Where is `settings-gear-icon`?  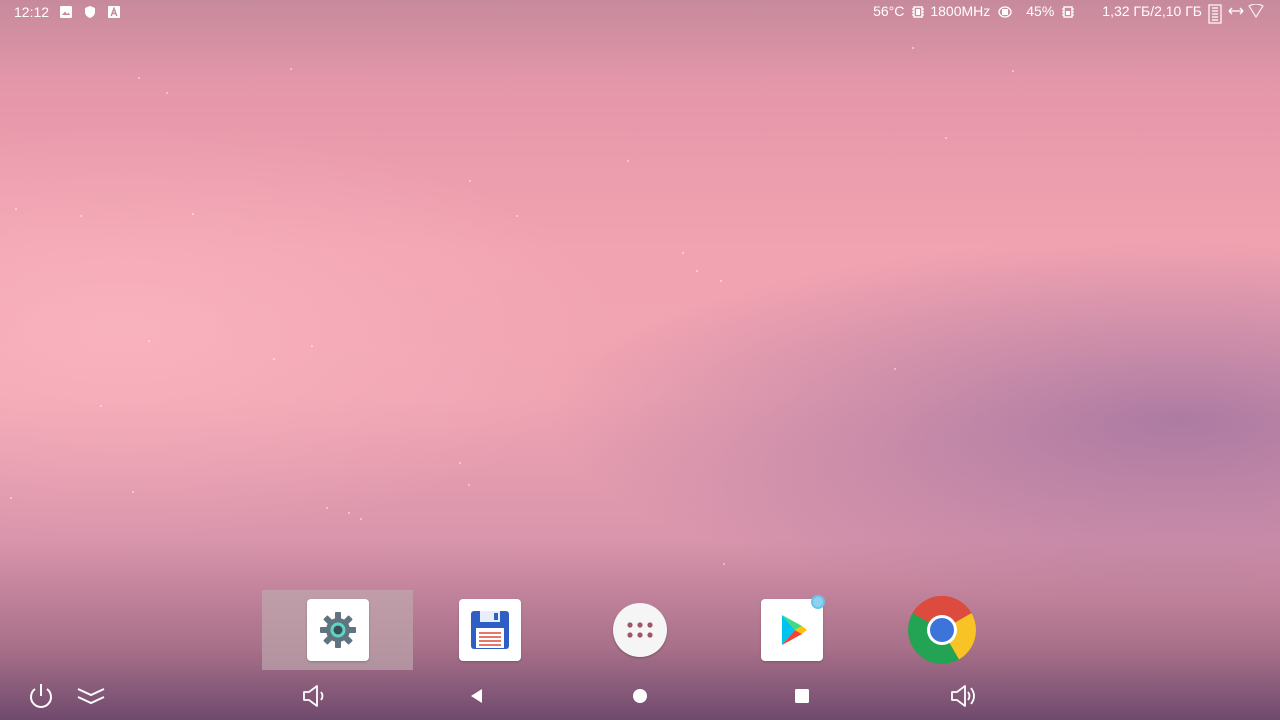
settings-gear-icon is located at coordinates (337, 630).